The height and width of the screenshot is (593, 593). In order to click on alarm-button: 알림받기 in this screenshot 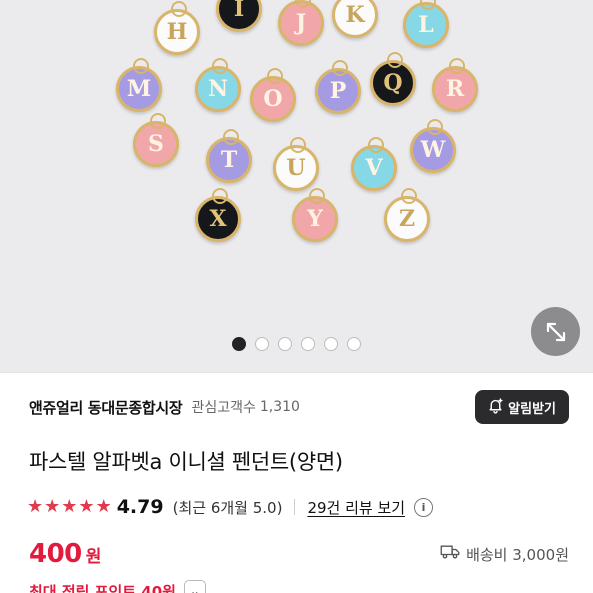, I will do `click(522, 407)`.